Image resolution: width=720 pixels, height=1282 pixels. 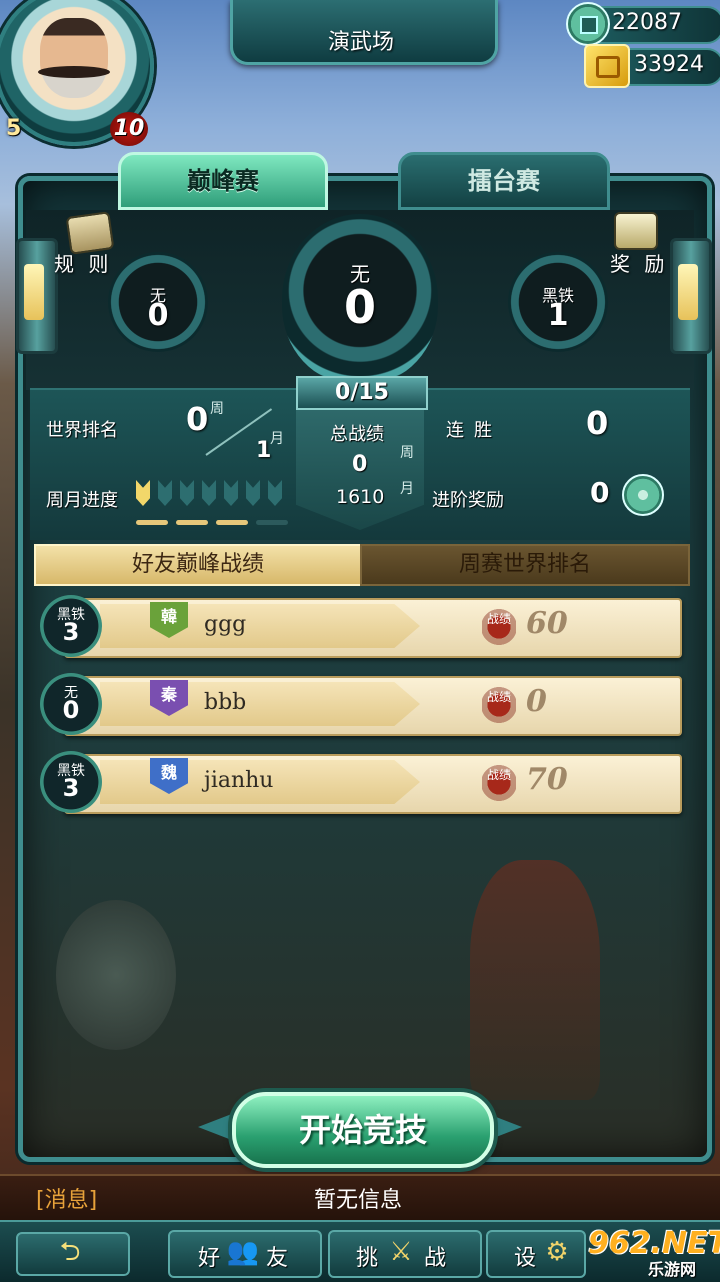 I want to click on coin-icon, so click(x=643, y=495).